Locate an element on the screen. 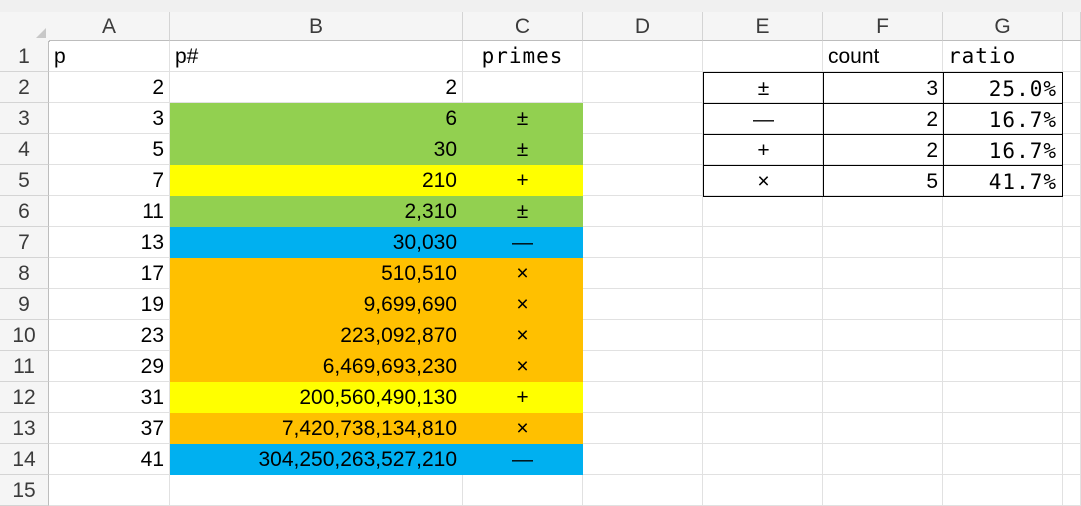  cell-primorial-value: 210 is located at coordinates (316, 180).